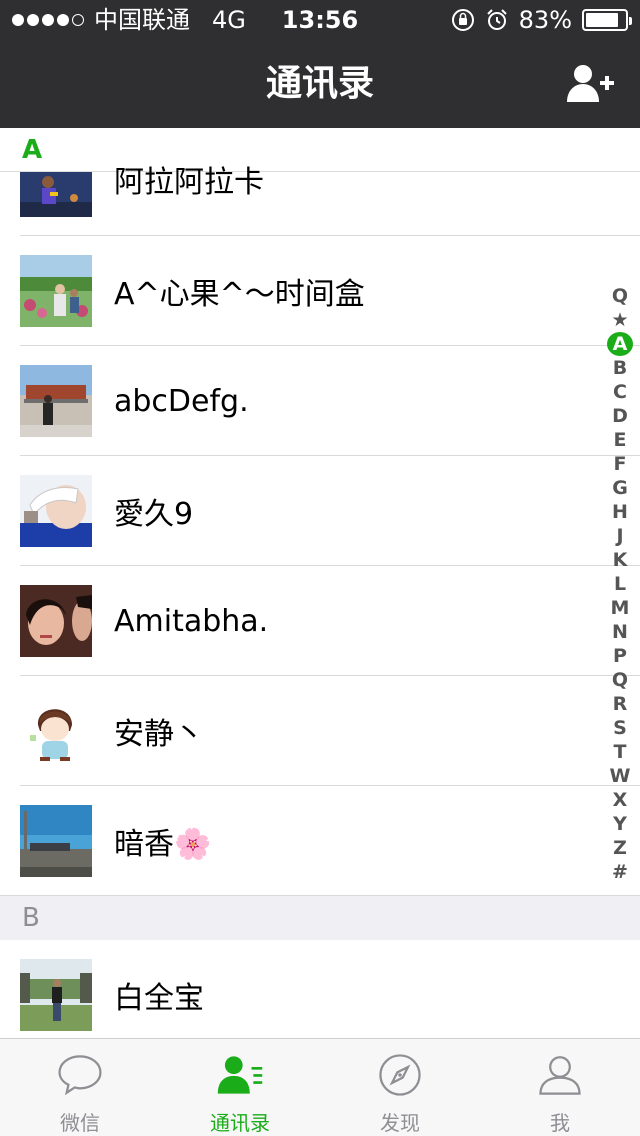  Describe the element at coordinates (607, 20) in the screenshot. I see `battery-icon` at that location.